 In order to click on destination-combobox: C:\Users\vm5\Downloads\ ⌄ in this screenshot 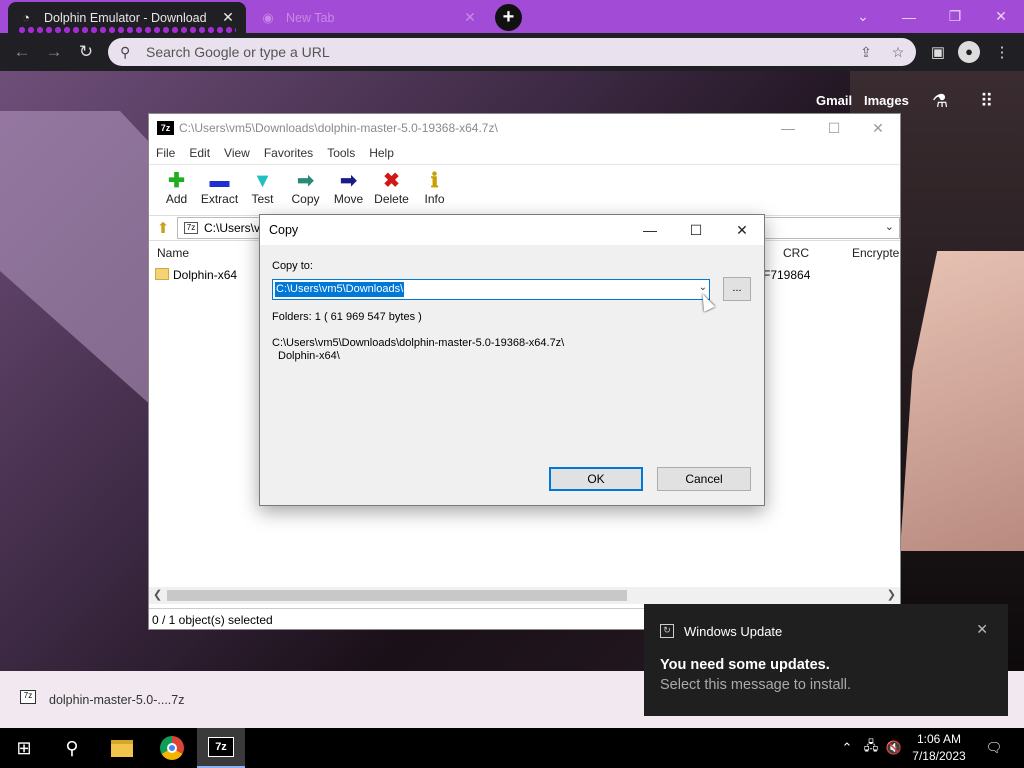, I will do `click(491, 289)`.